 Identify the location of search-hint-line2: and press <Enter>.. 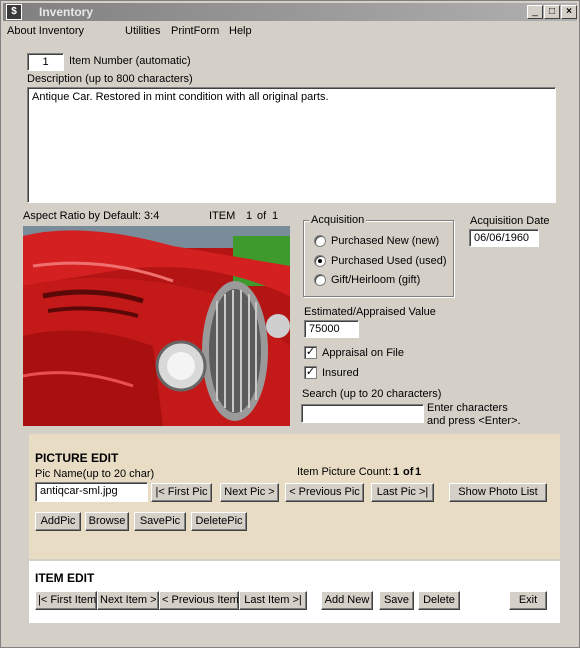
(474, 421).